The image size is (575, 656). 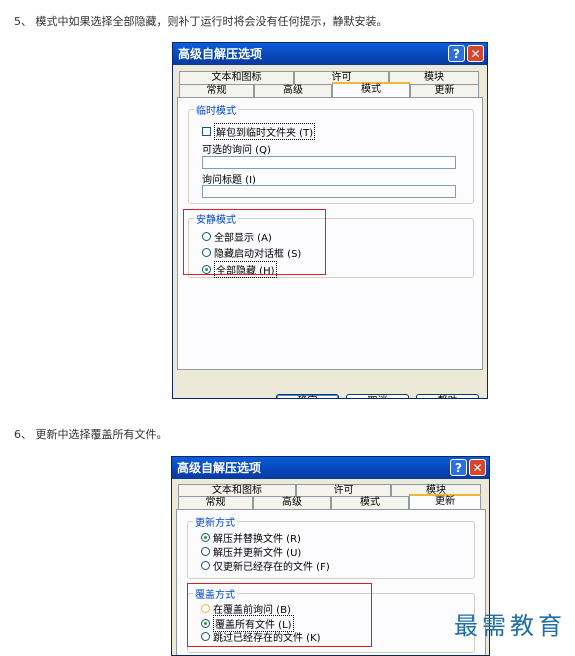 What do you see at coordinates (254, 242) in the screenshot?
I see `silent-mode-highlight` at bounding box center [254, 242].